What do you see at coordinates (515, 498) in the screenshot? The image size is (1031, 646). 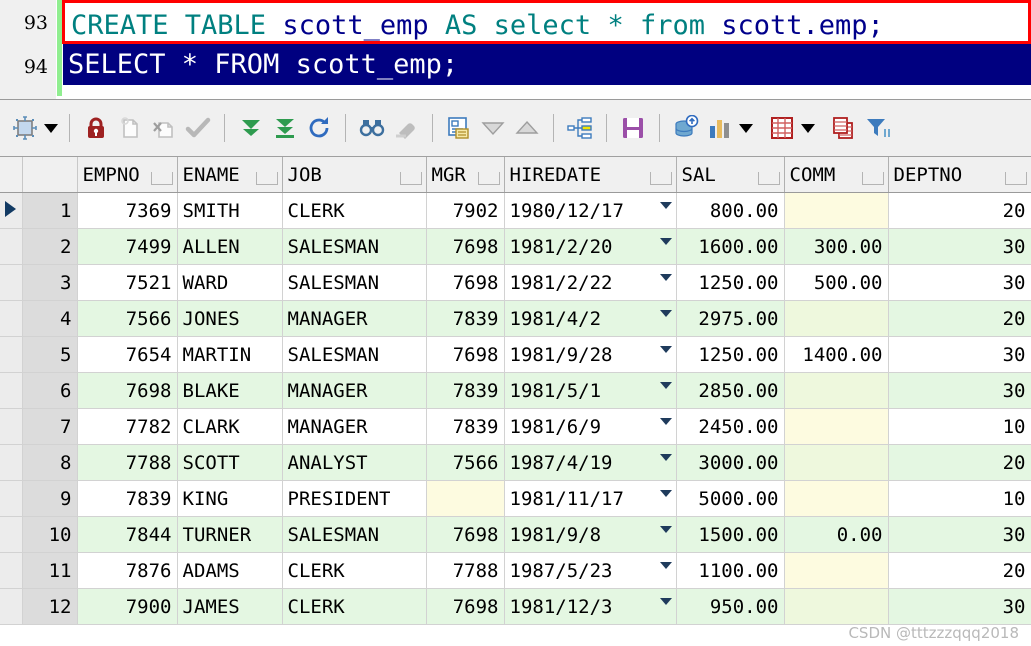 I see `table-row: 9 7839 KING PRESIDENT 1981/11/17 5000.00 10` at bounding box center [515, 498].